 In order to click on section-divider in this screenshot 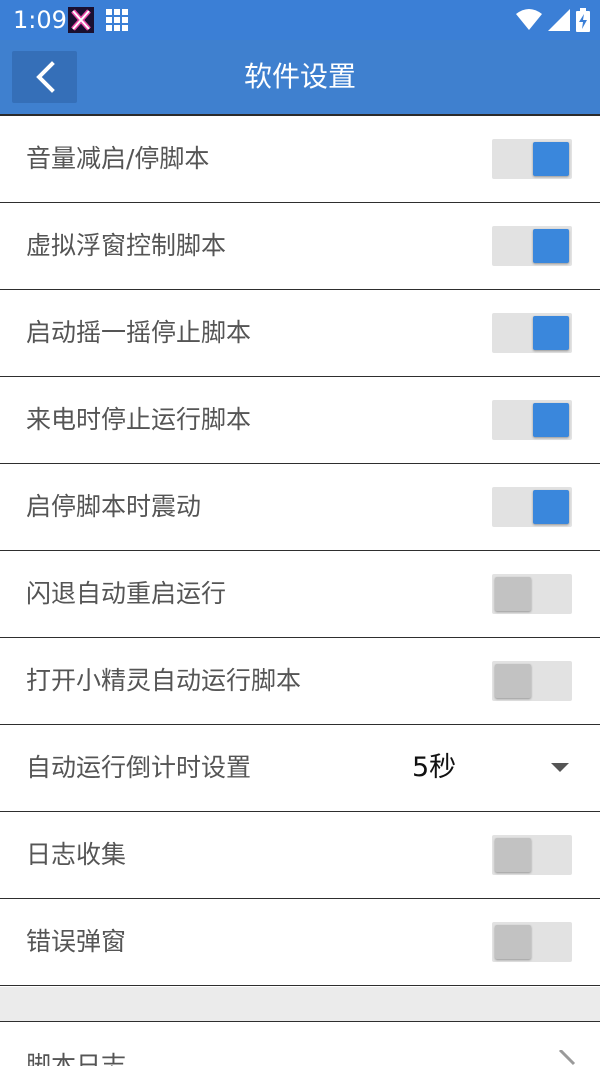, I will do `click(300, 1004)`.